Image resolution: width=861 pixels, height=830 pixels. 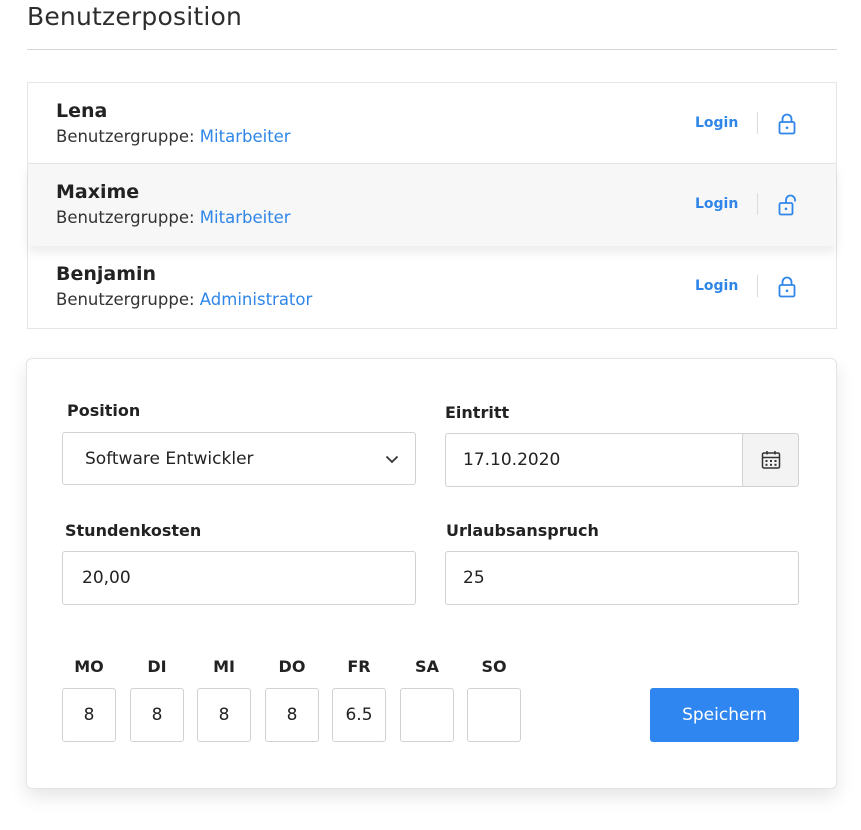 I want to click on user-row-maxime: Maxime Benutzergruppe: Mitarbeiter Login, so click(x=432, y=205).